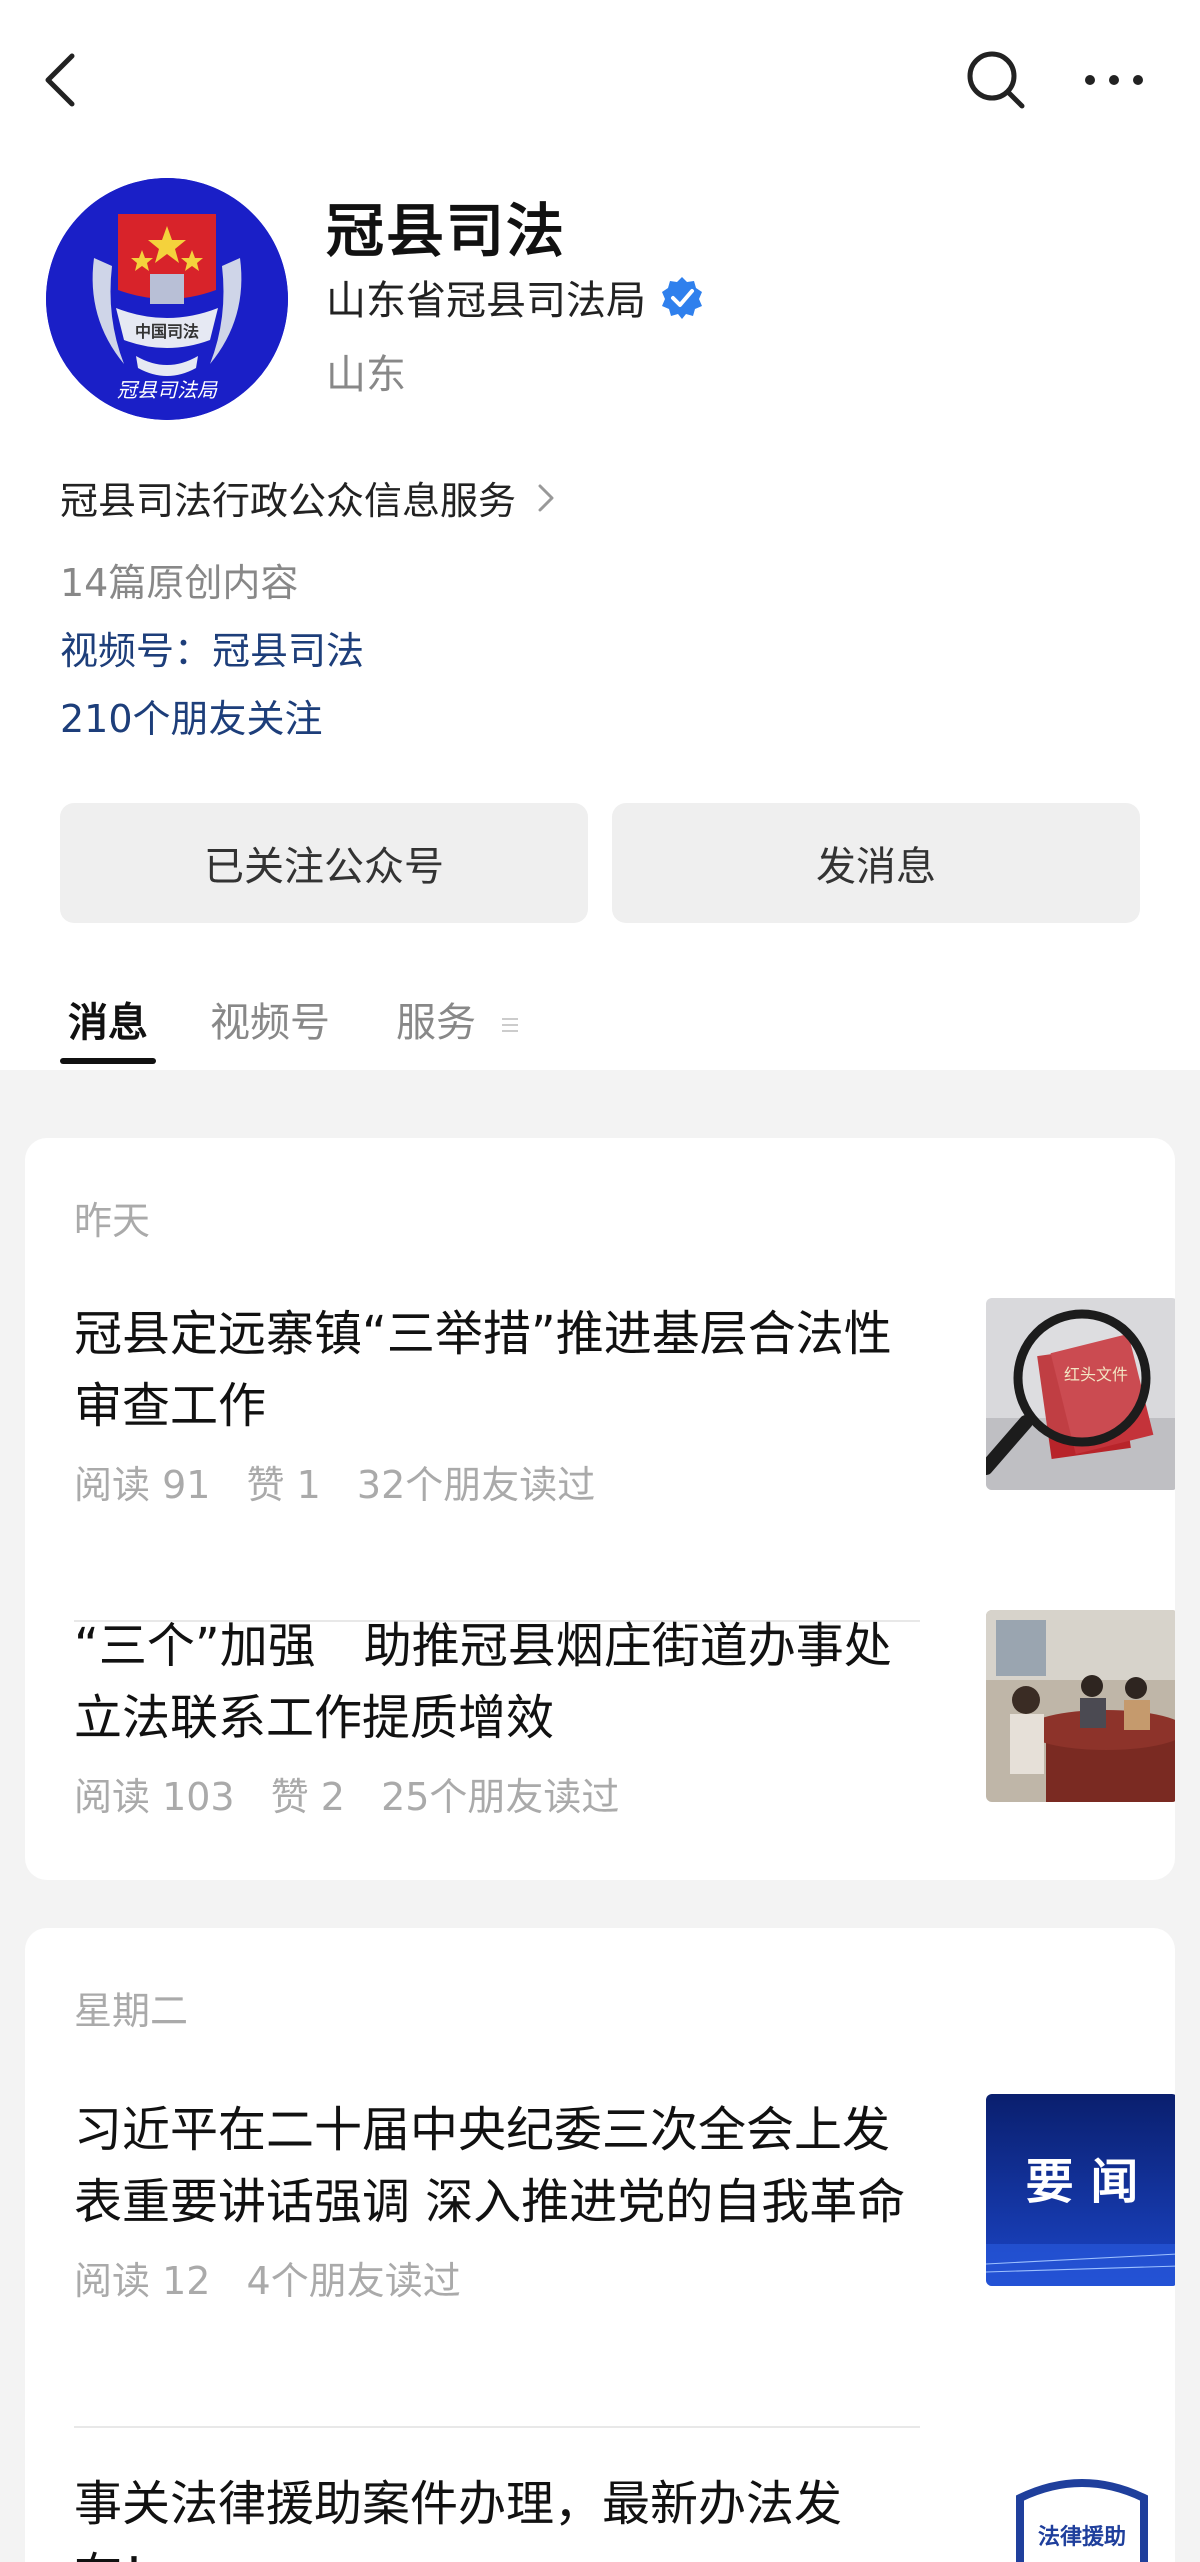 Image resolution: width=1200 pixels, height=2562 pixels. What do you see at coordinates (483, 1682) in the screenshot?
I see `article-title: “三个”加强 助推冠县烟庄街道办事处立法联系工作提质增效` at bounding box center [483, 1682].